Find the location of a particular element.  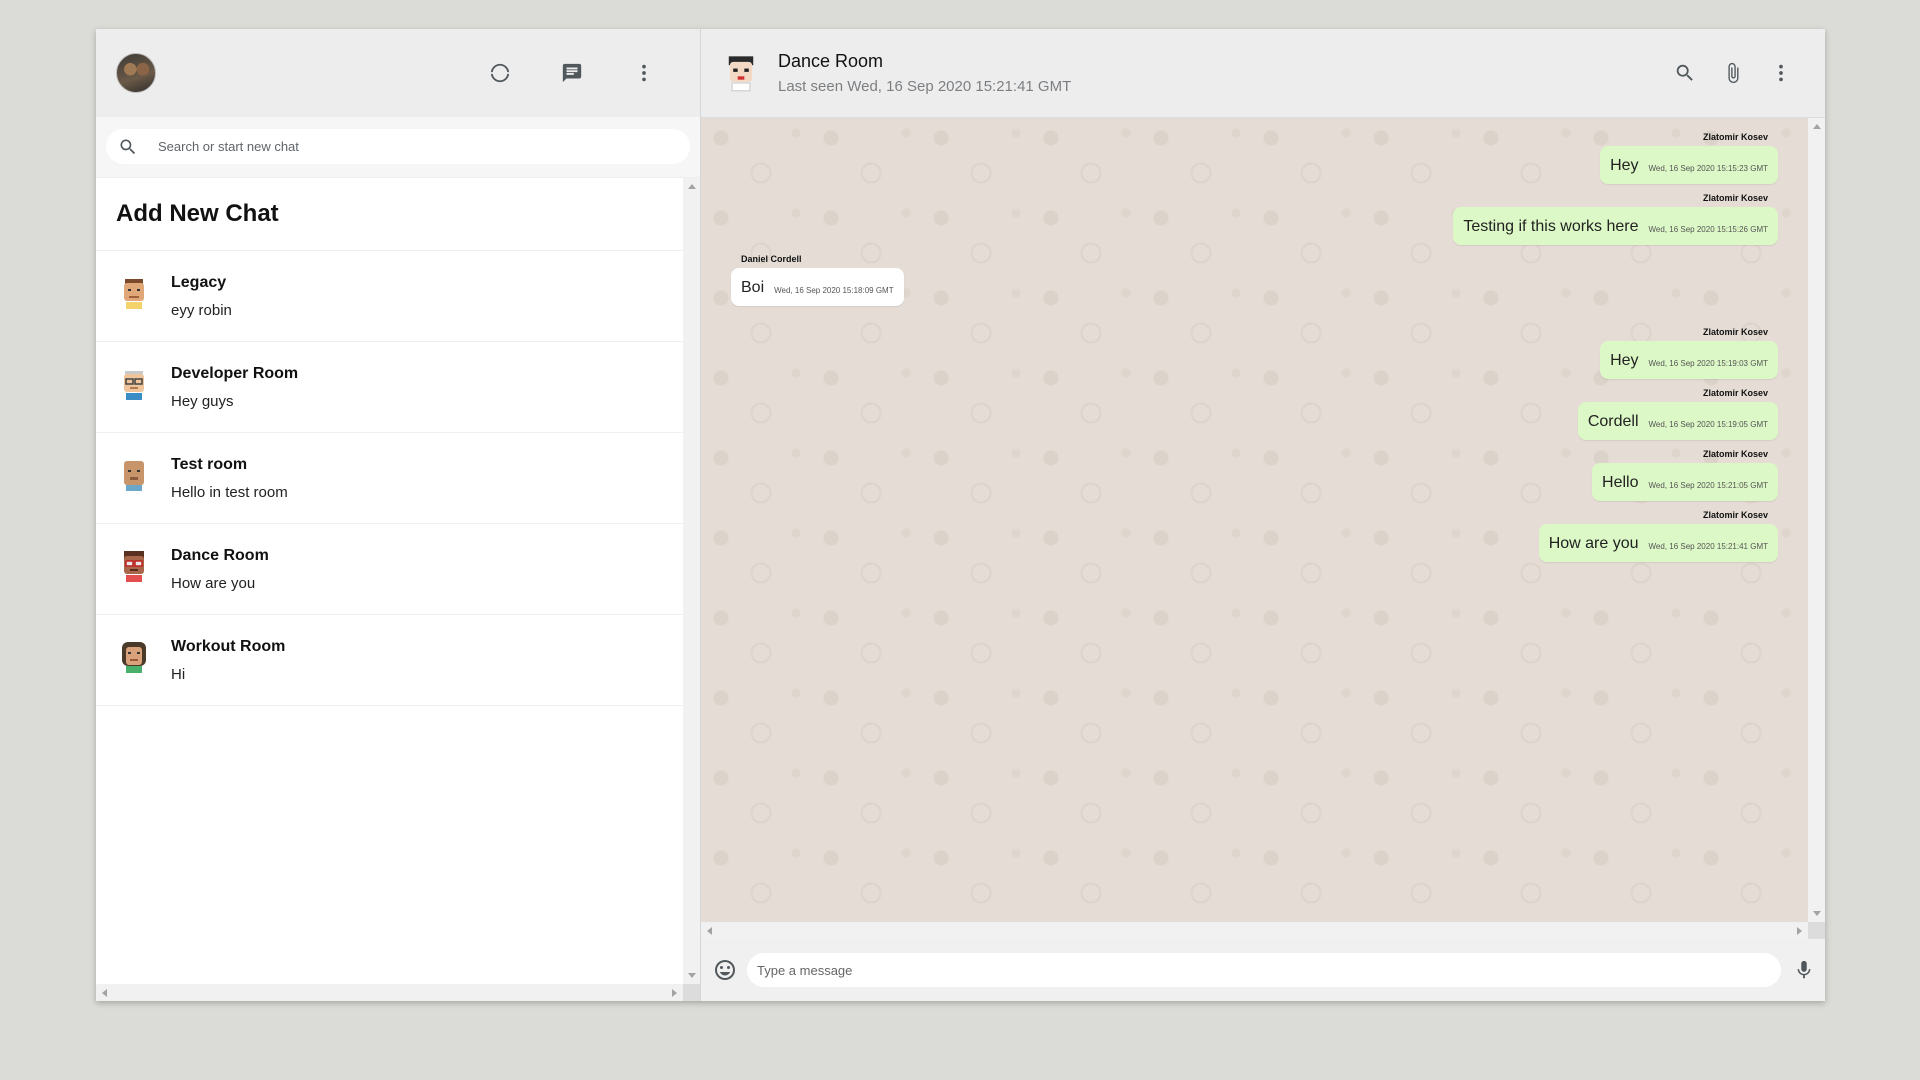

message-text: Hello is located at coordinates (1620, 482).